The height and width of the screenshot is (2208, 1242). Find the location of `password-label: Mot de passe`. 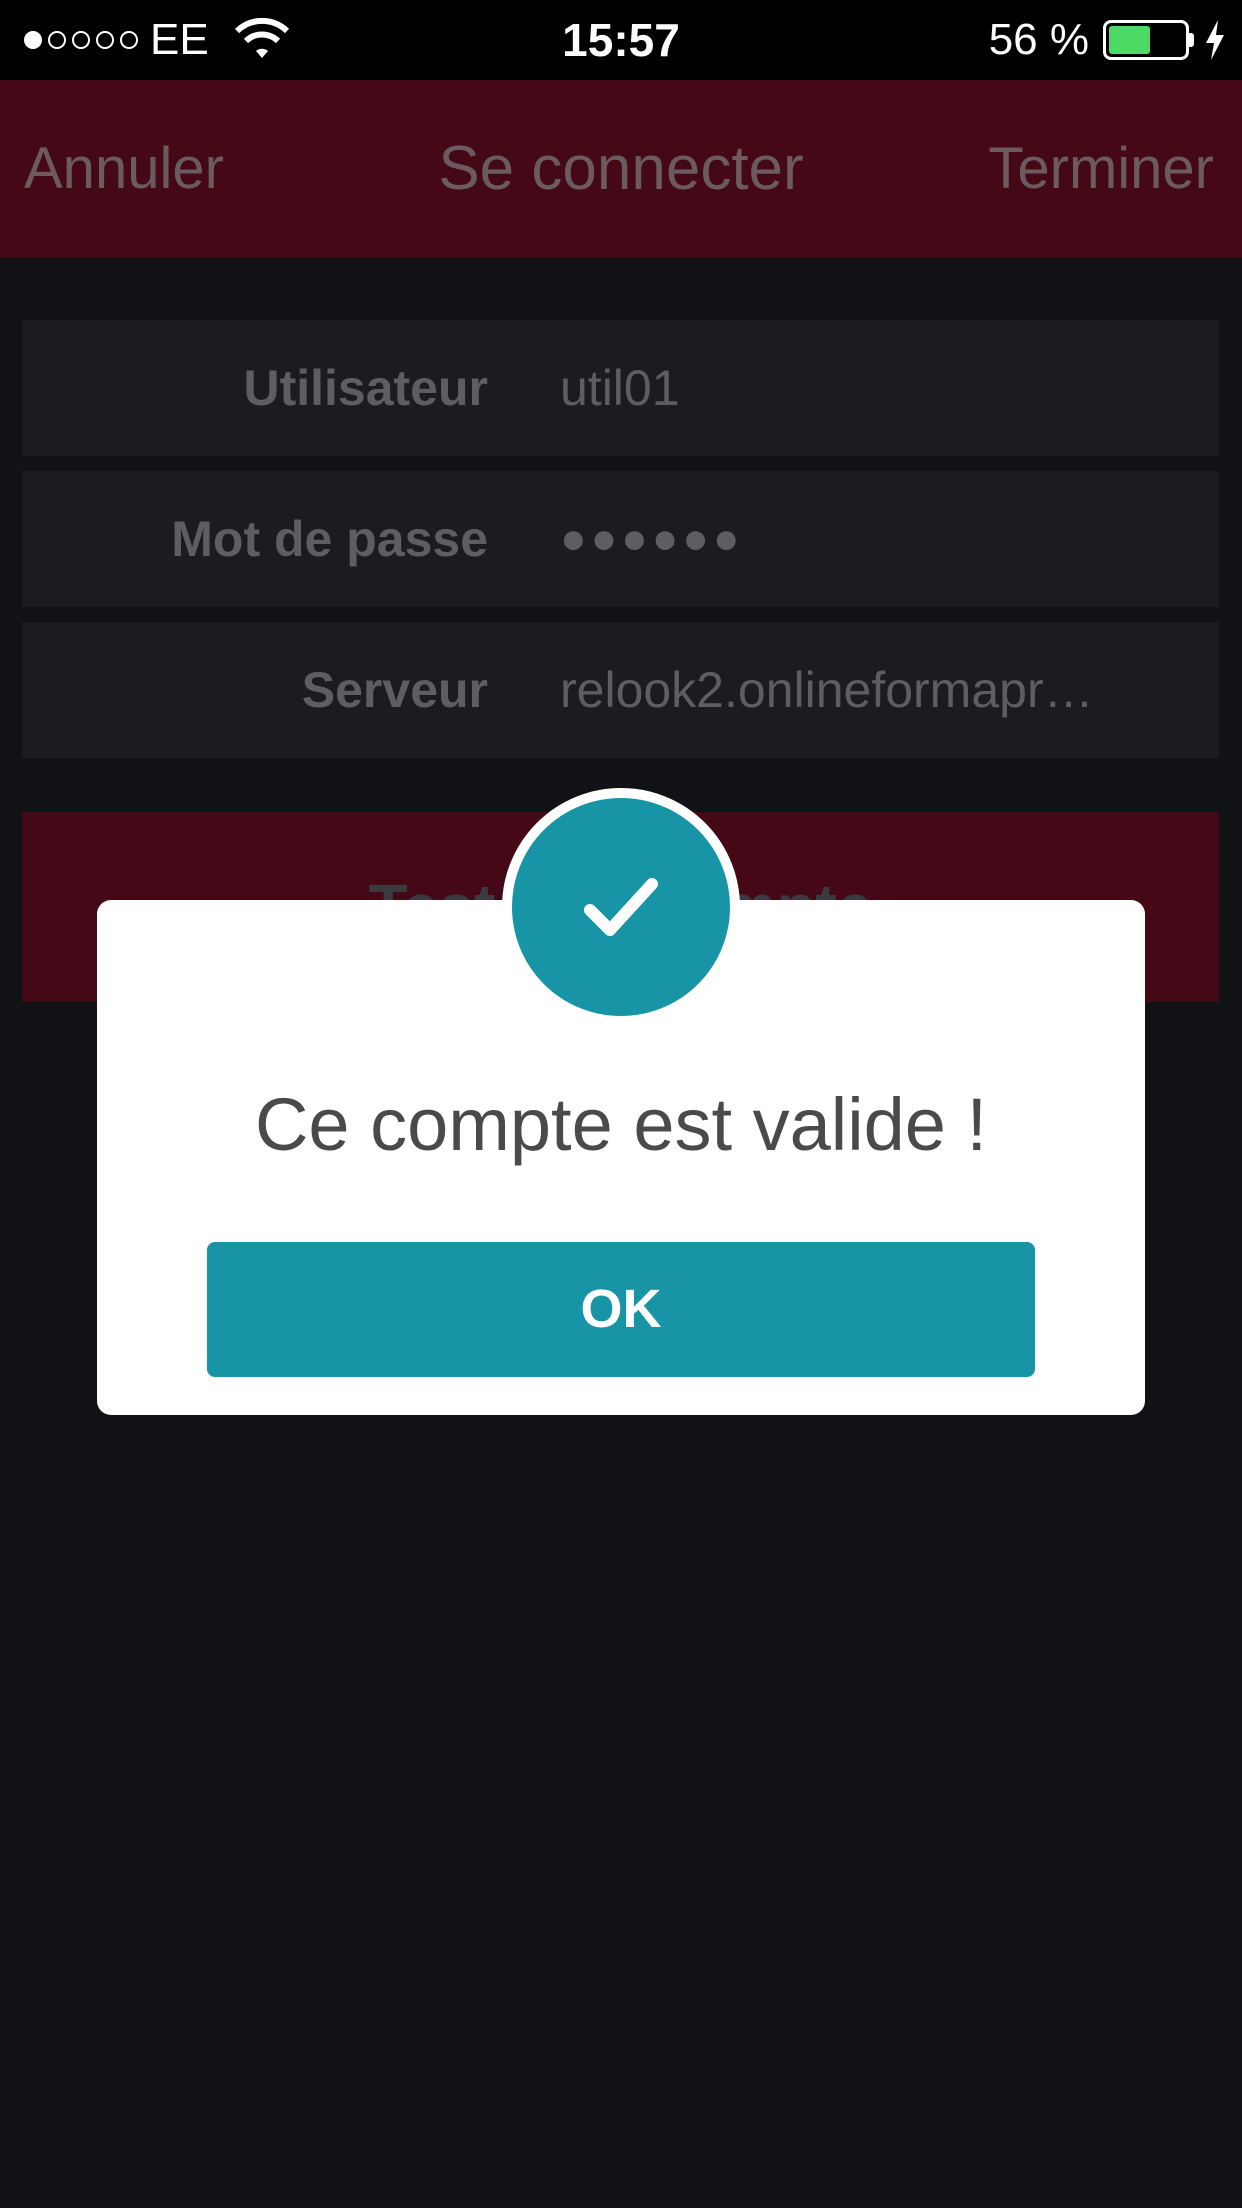

password-label: Mot de passe is located at coordinates (329, 539).